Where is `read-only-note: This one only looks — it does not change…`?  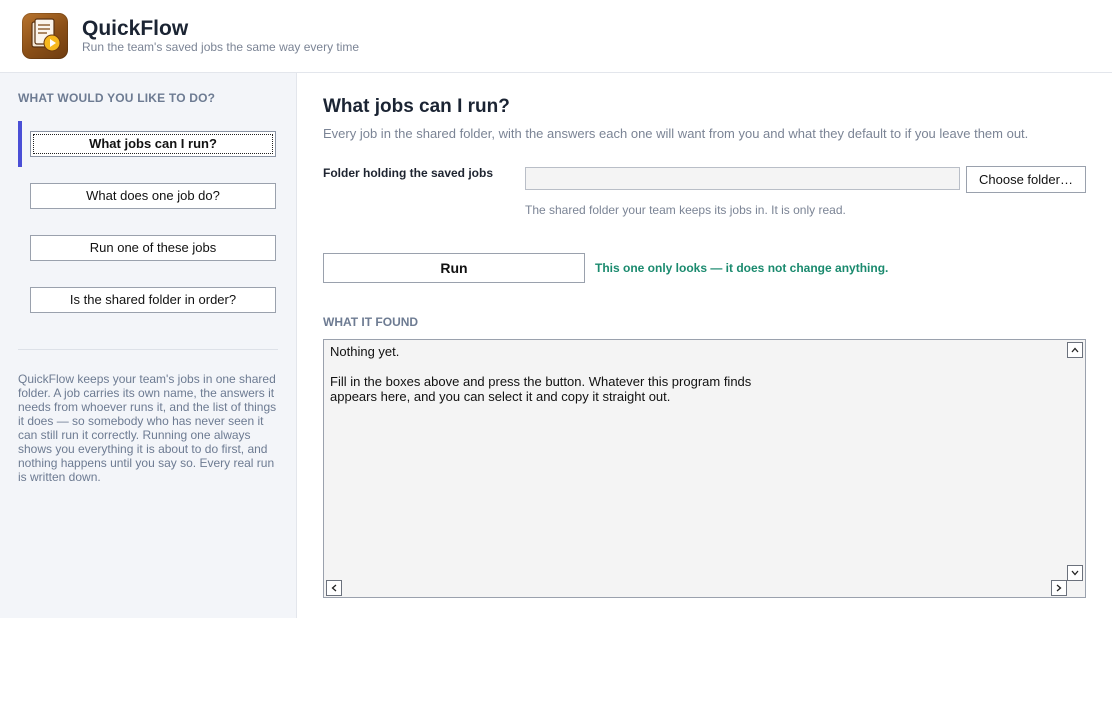 read-only-note: This one only looks — it does not change… is located at coordinates (742, 268).